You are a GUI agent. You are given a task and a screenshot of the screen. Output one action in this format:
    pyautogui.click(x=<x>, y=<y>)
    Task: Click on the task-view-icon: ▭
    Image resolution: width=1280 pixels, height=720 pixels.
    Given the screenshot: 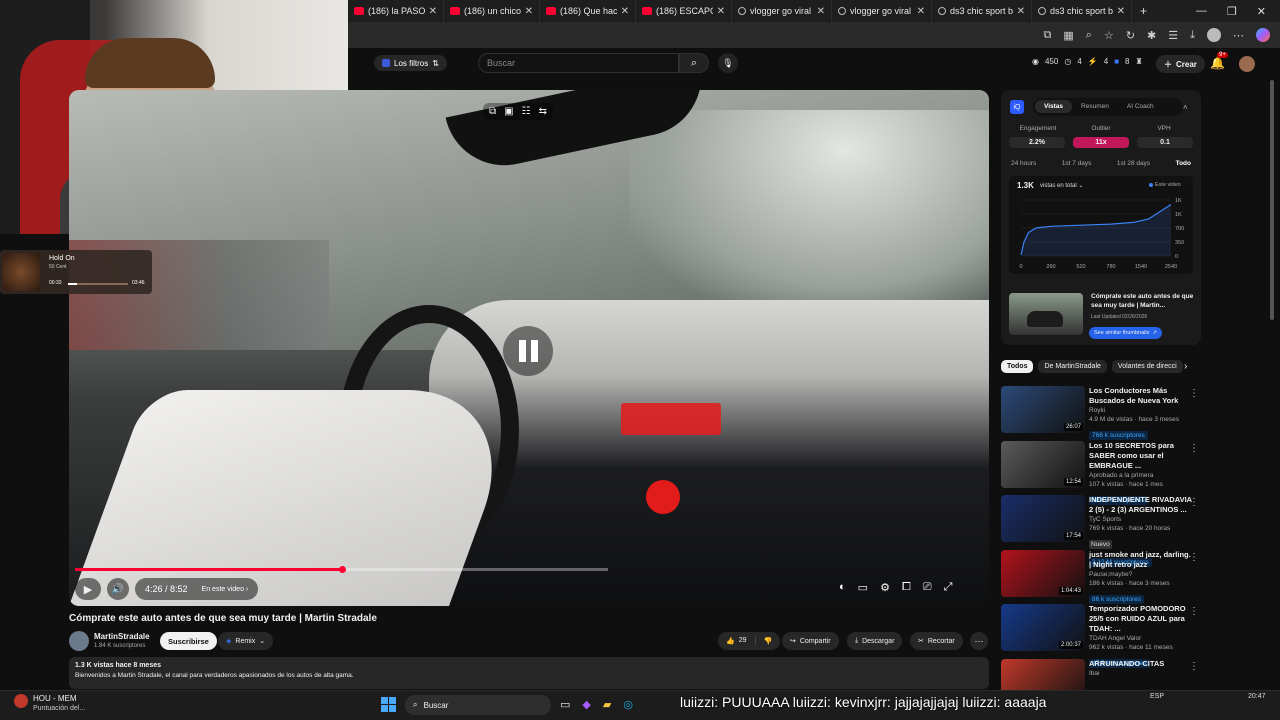 What is the action you would take?
    pyautogui.click(x=565, y=704)
    